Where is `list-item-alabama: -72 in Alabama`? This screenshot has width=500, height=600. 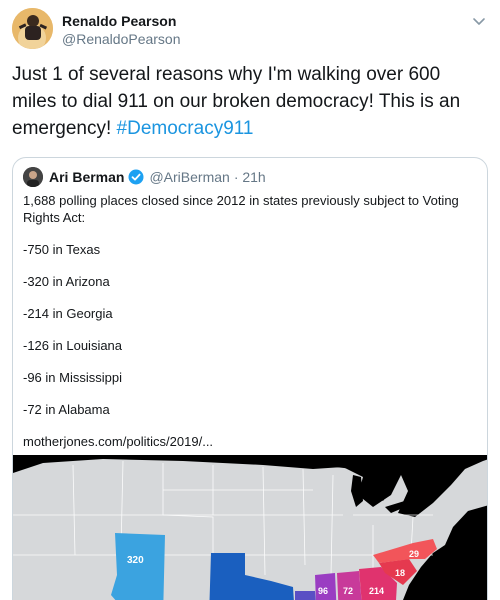
list-item-alabama: -72 in Alabama is located at coordinates (66, 409).